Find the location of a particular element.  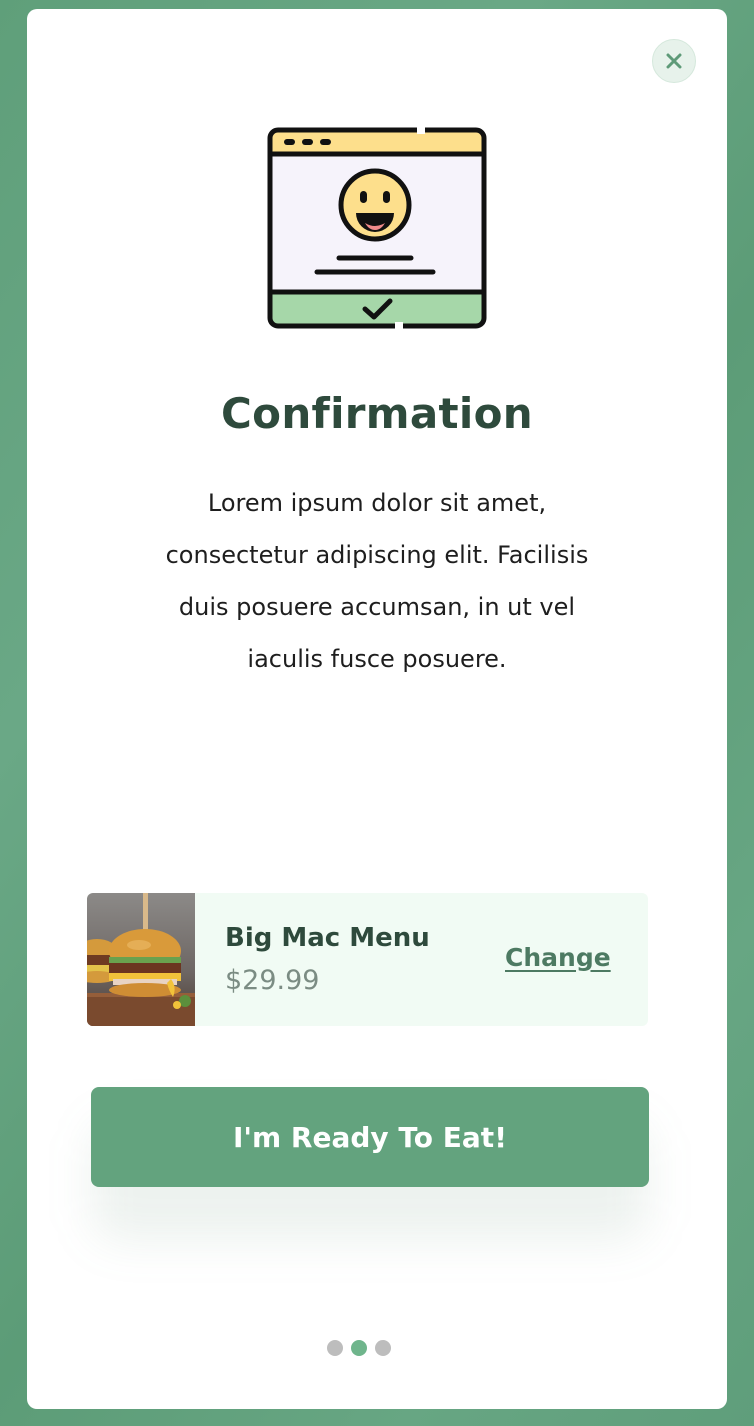

burger-image is located at coordinates (141, 959).